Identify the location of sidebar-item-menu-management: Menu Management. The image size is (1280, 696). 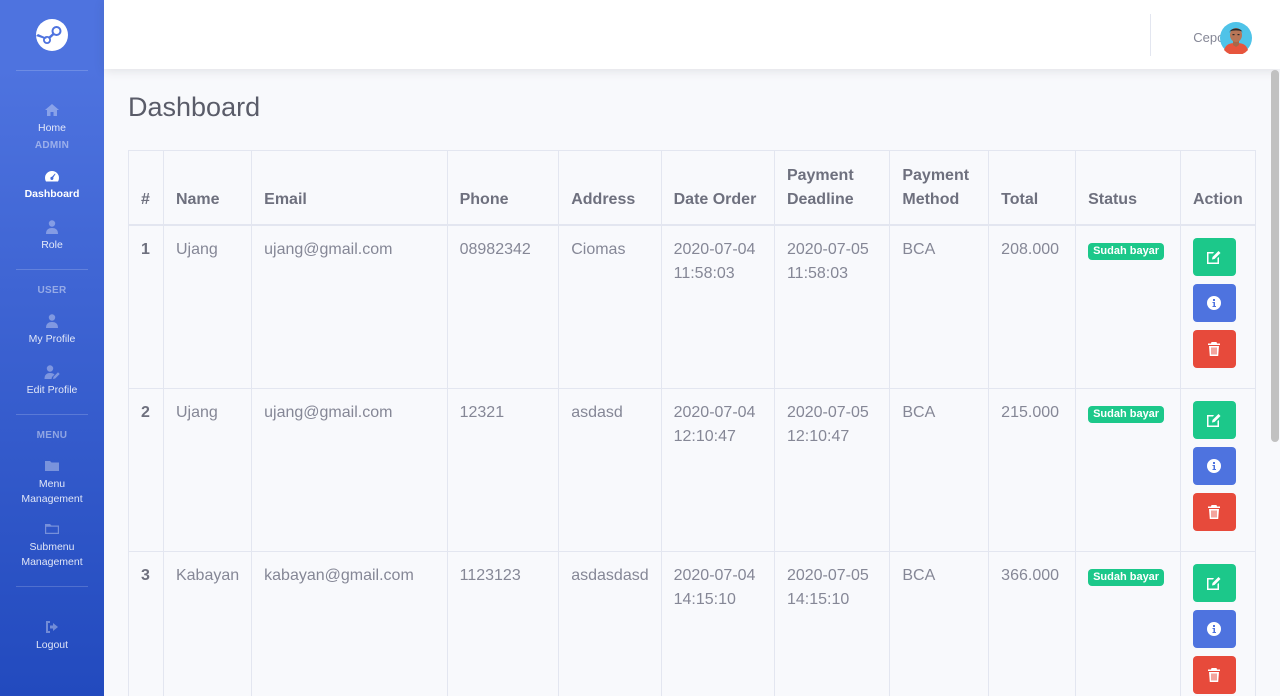
(52, 482).